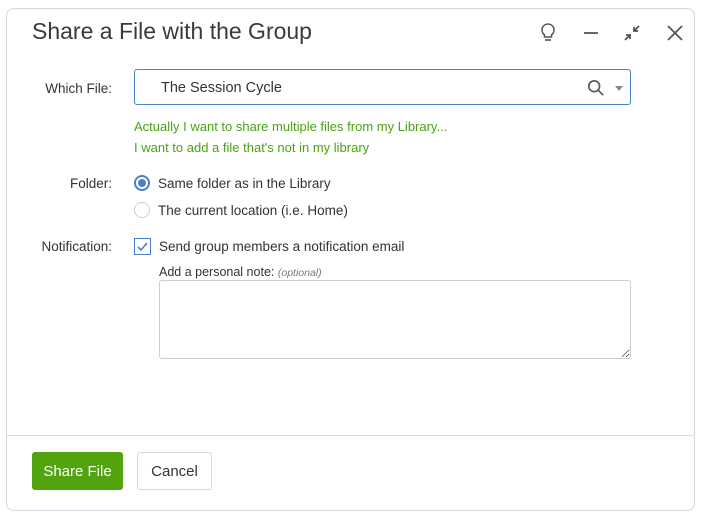  I want to click on cancel-button: Cancel, so click(174, 471).